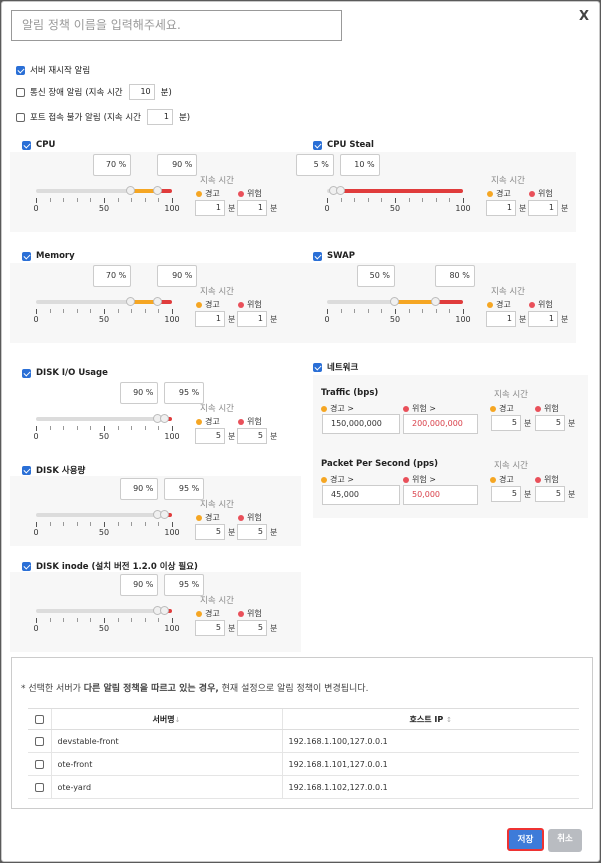 This screenshot has width=601, height=863. What do you see at coordinates (210, 436) in the screenshot?
I see `disk_io-warn-minutes: 5` at bounding box center [210, 436].